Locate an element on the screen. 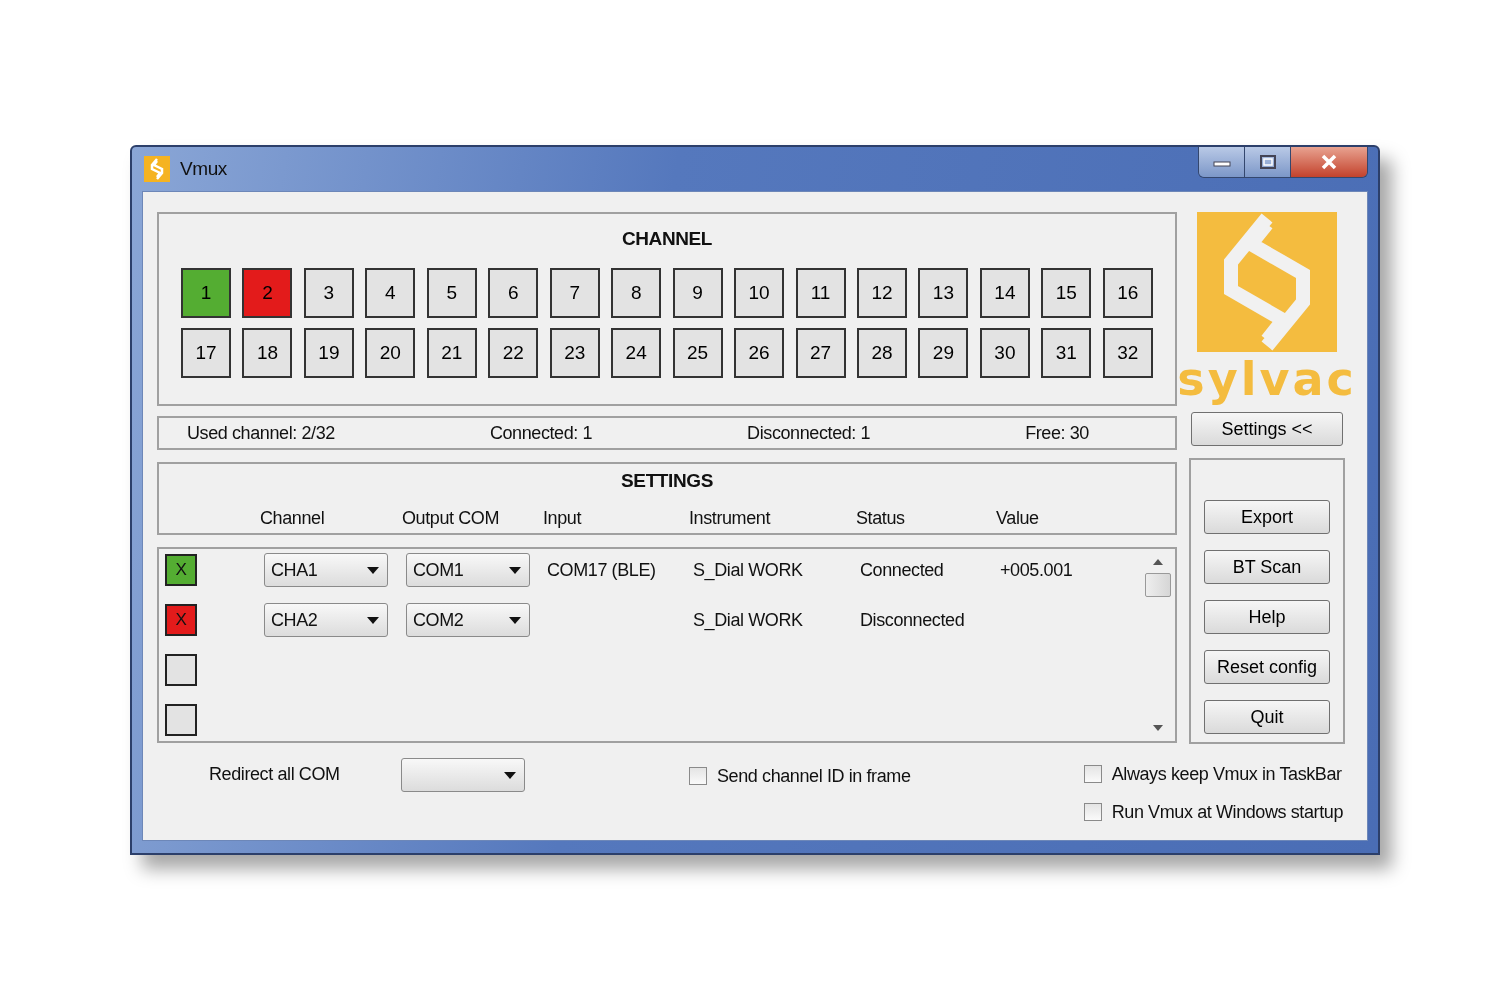  channel-button: 26 is located at coordinates (759, 353).